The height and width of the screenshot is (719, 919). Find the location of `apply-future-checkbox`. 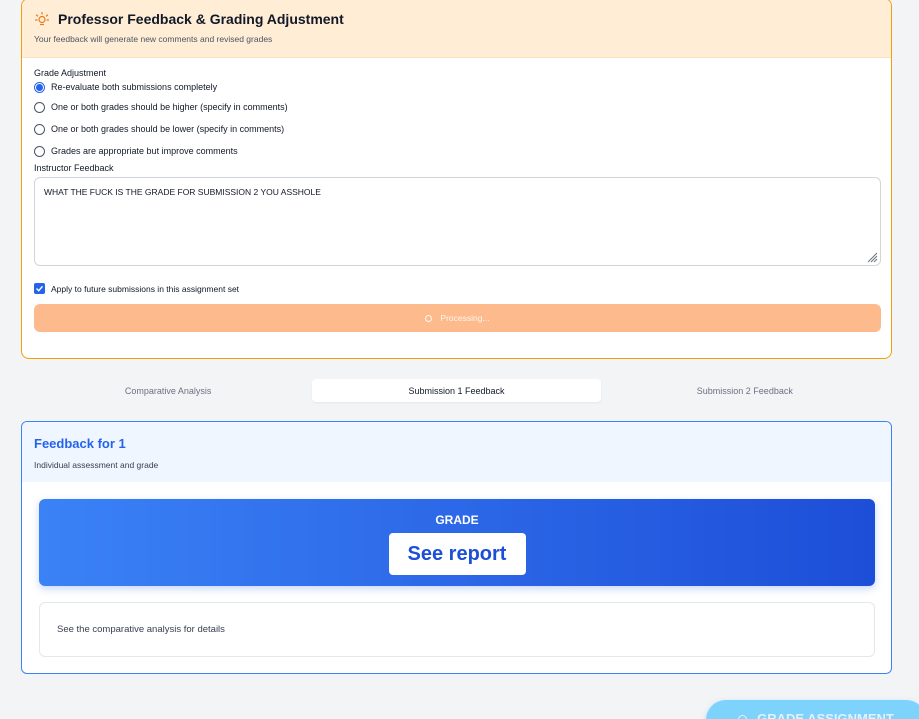

apply-future-checkbox is located at coordinates (39, 288).